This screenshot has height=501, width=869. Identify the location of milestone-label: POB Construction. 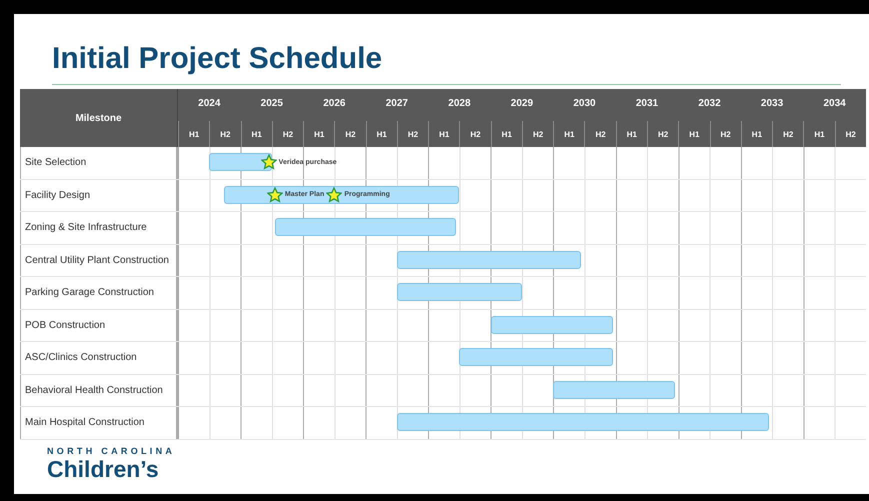
(99, 325).